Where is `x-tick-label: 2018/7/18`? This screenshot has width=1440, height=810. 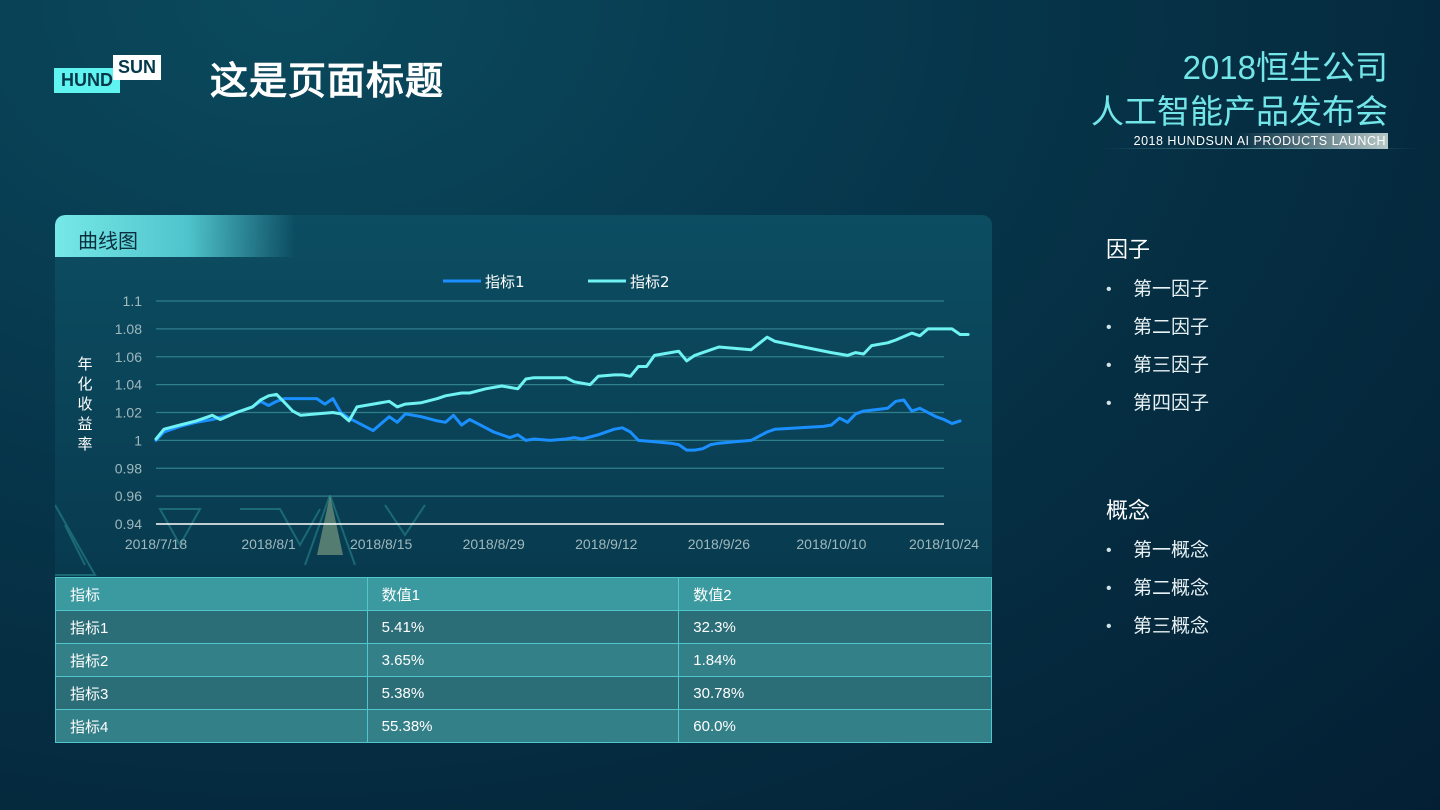
x-tick-label: 2018/7/18 is located at coordinates (156, 544).